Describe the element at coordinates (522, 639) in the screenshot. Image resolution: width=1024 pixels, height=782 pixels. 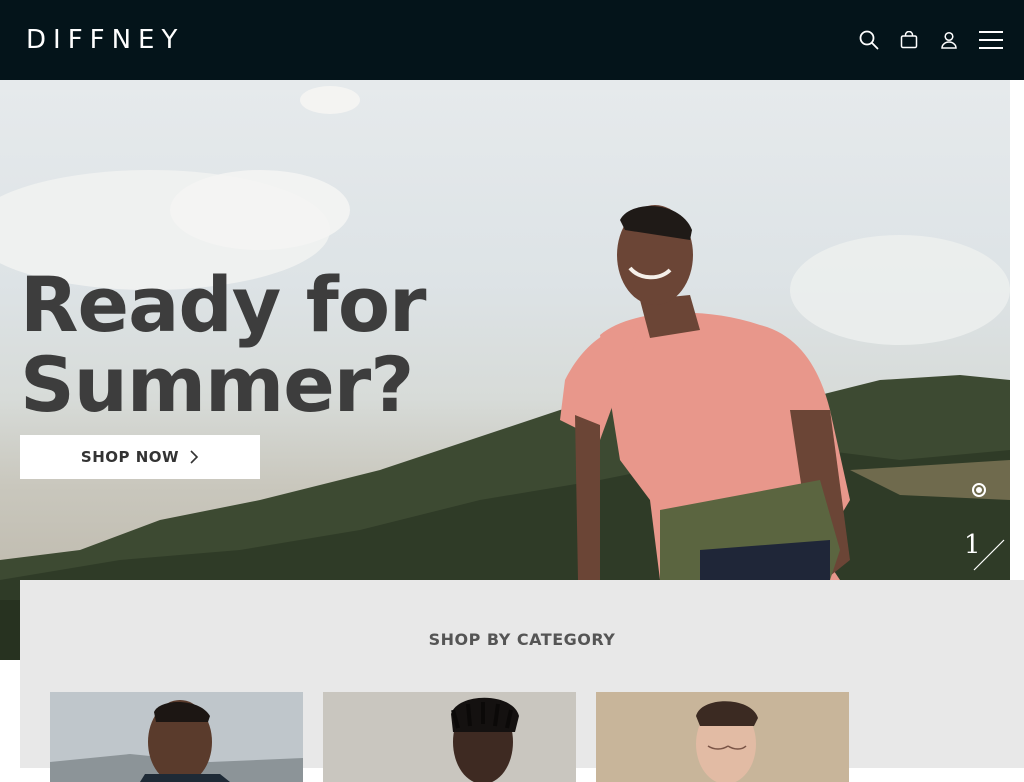
I see `category-title: SHOP BY CATEGORY` at that location.